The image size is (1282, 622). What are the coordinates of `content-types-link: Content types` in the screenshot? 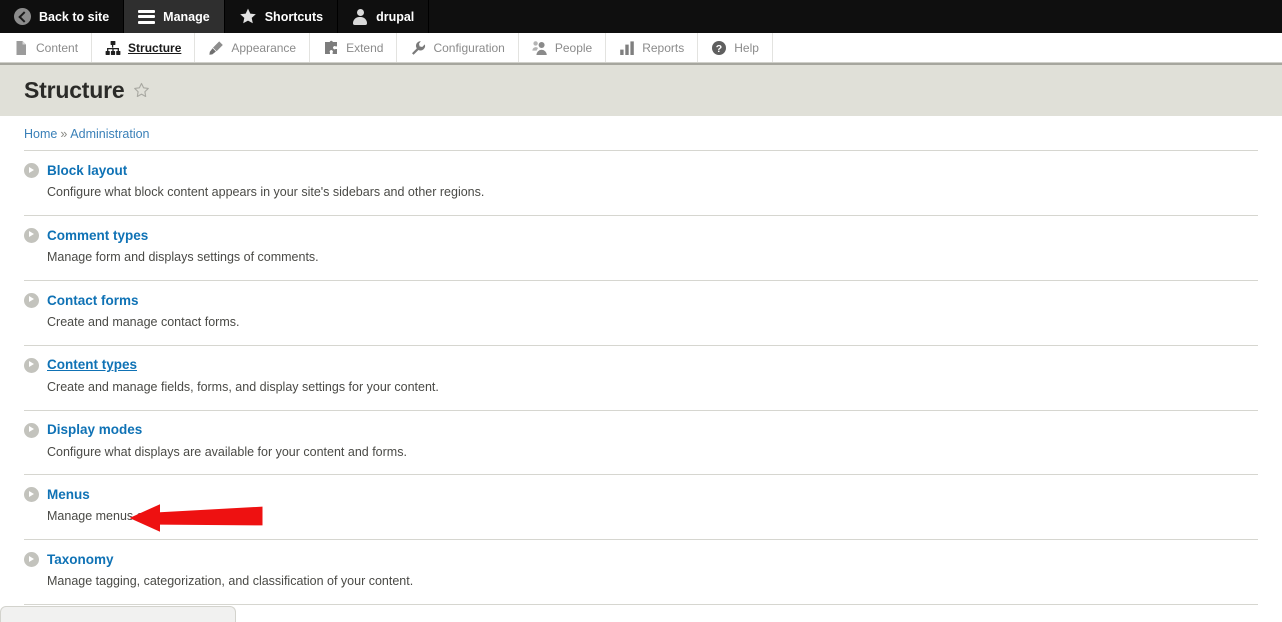 It's located at (92, 365).